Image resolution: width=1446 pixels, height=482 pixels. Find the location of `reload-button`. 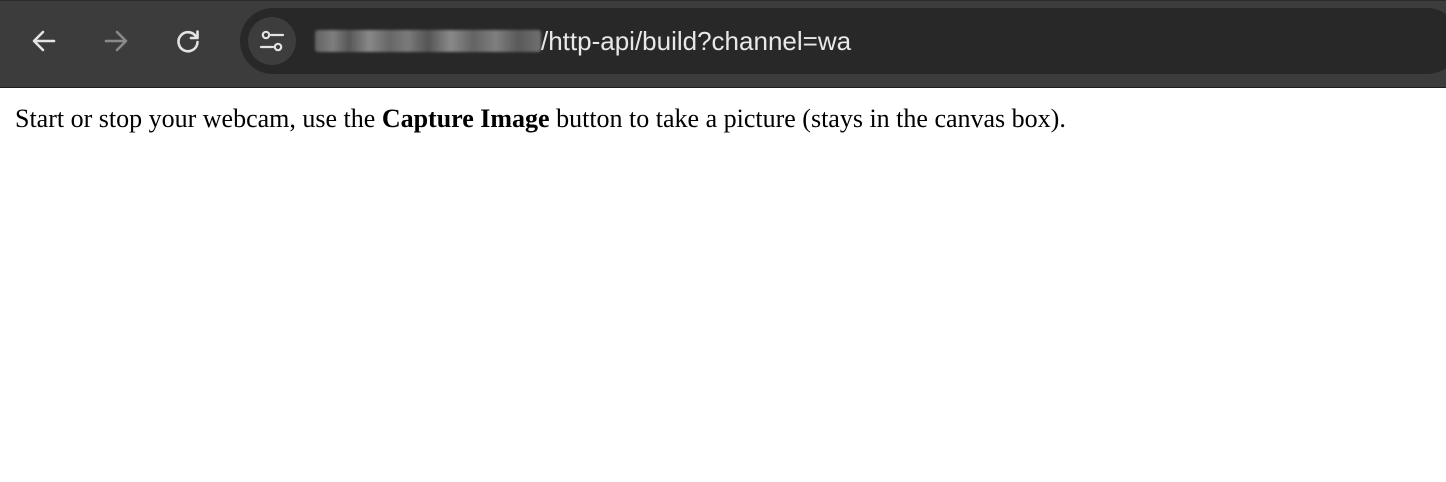

reload-button is located at coordinates (188, 41).